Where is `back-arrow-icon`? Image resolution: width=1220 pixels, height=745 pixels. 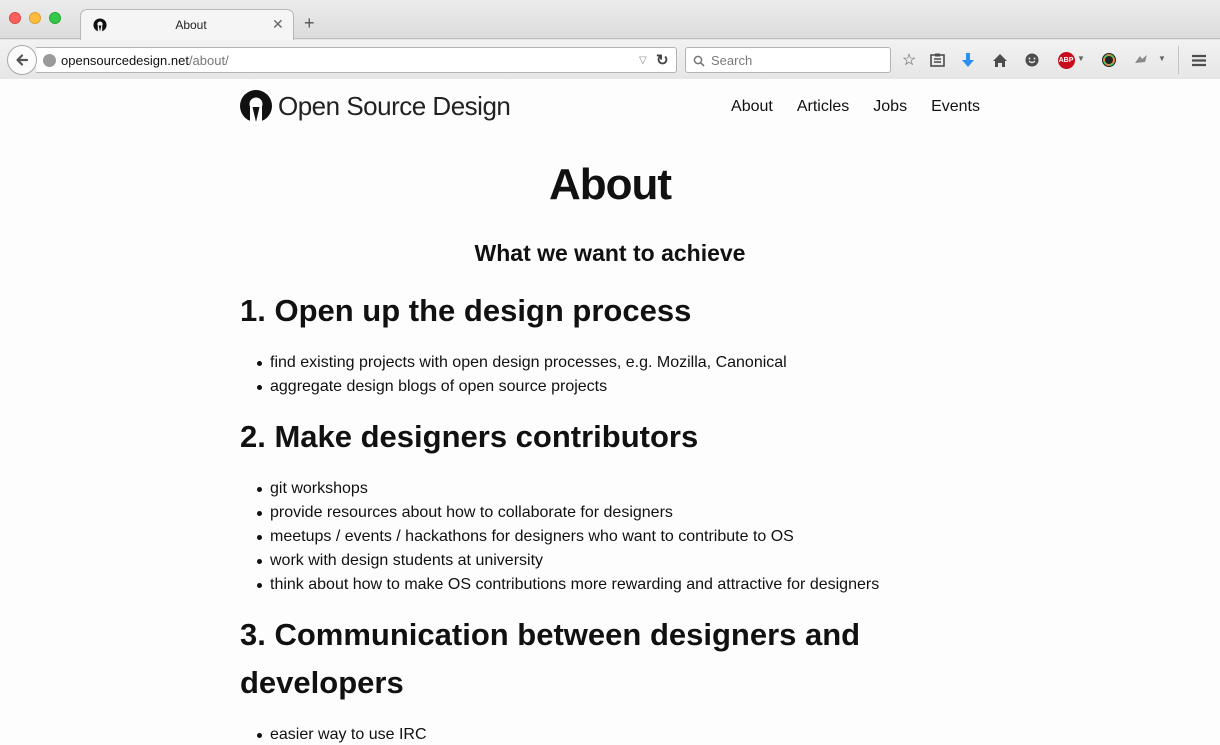 back-arrow-icon is located at coordinates (22, 60).